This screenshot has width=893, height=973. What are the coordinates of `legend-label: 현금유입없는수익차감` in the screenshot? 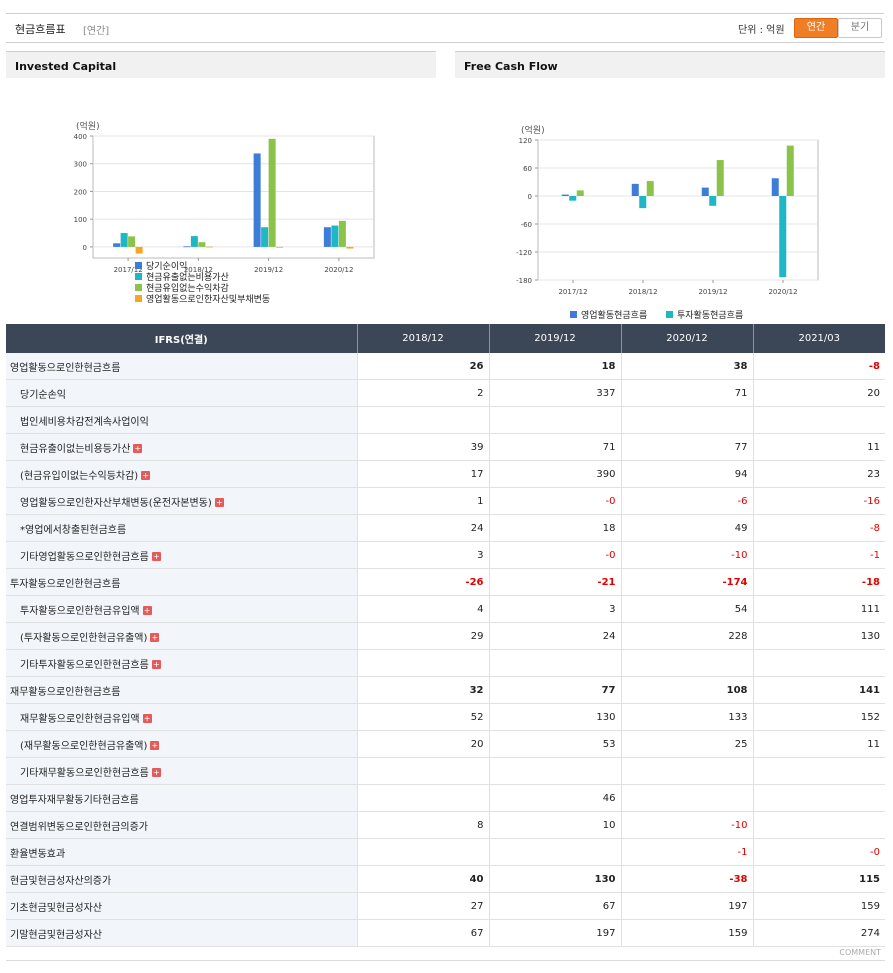 It's located at (187, 288).